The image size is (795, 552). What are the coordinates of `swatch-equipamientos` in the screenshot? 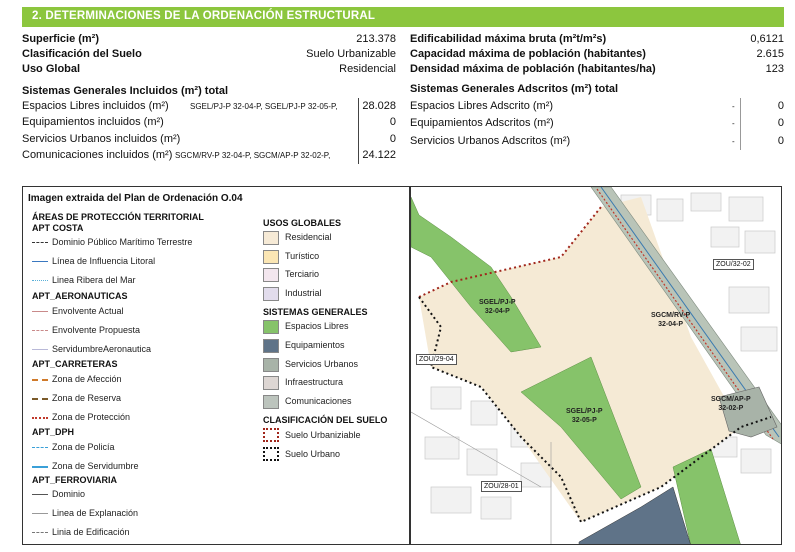 It's located at (271, 346).